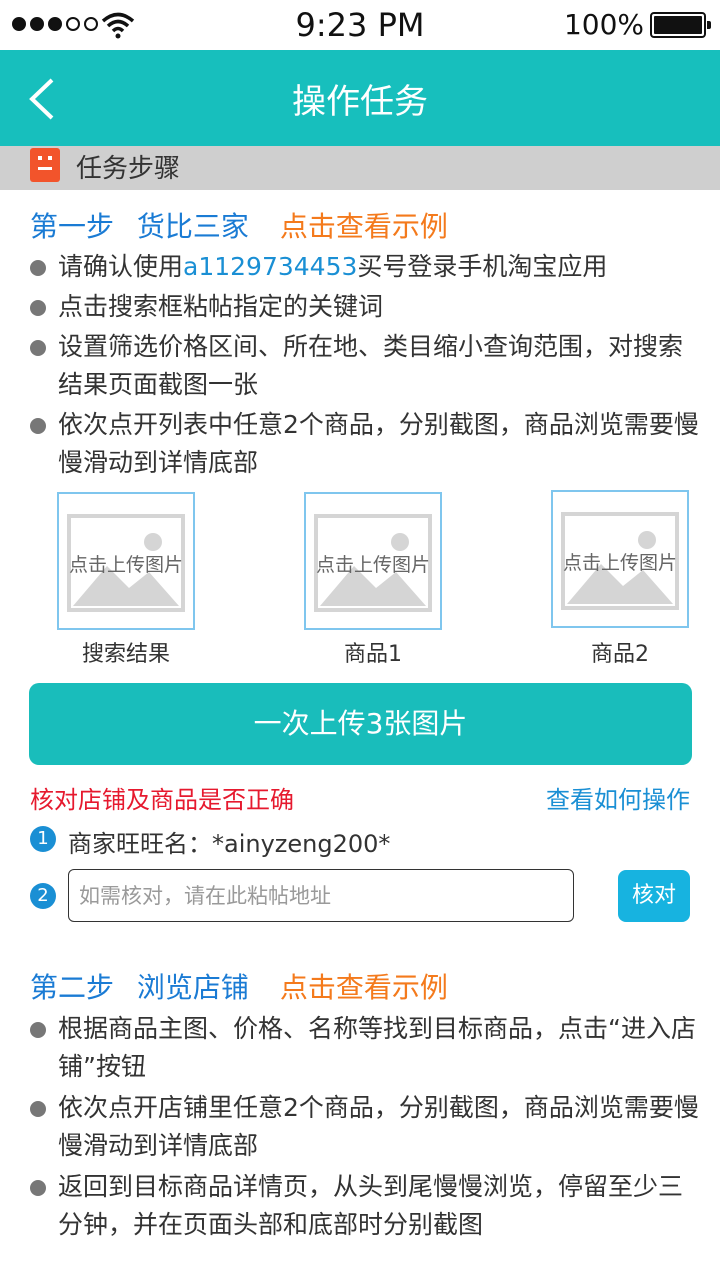  Describe the element at coordinates (125, 654) in the screenshot. I see `upload-label: 搜索结果` at that location.